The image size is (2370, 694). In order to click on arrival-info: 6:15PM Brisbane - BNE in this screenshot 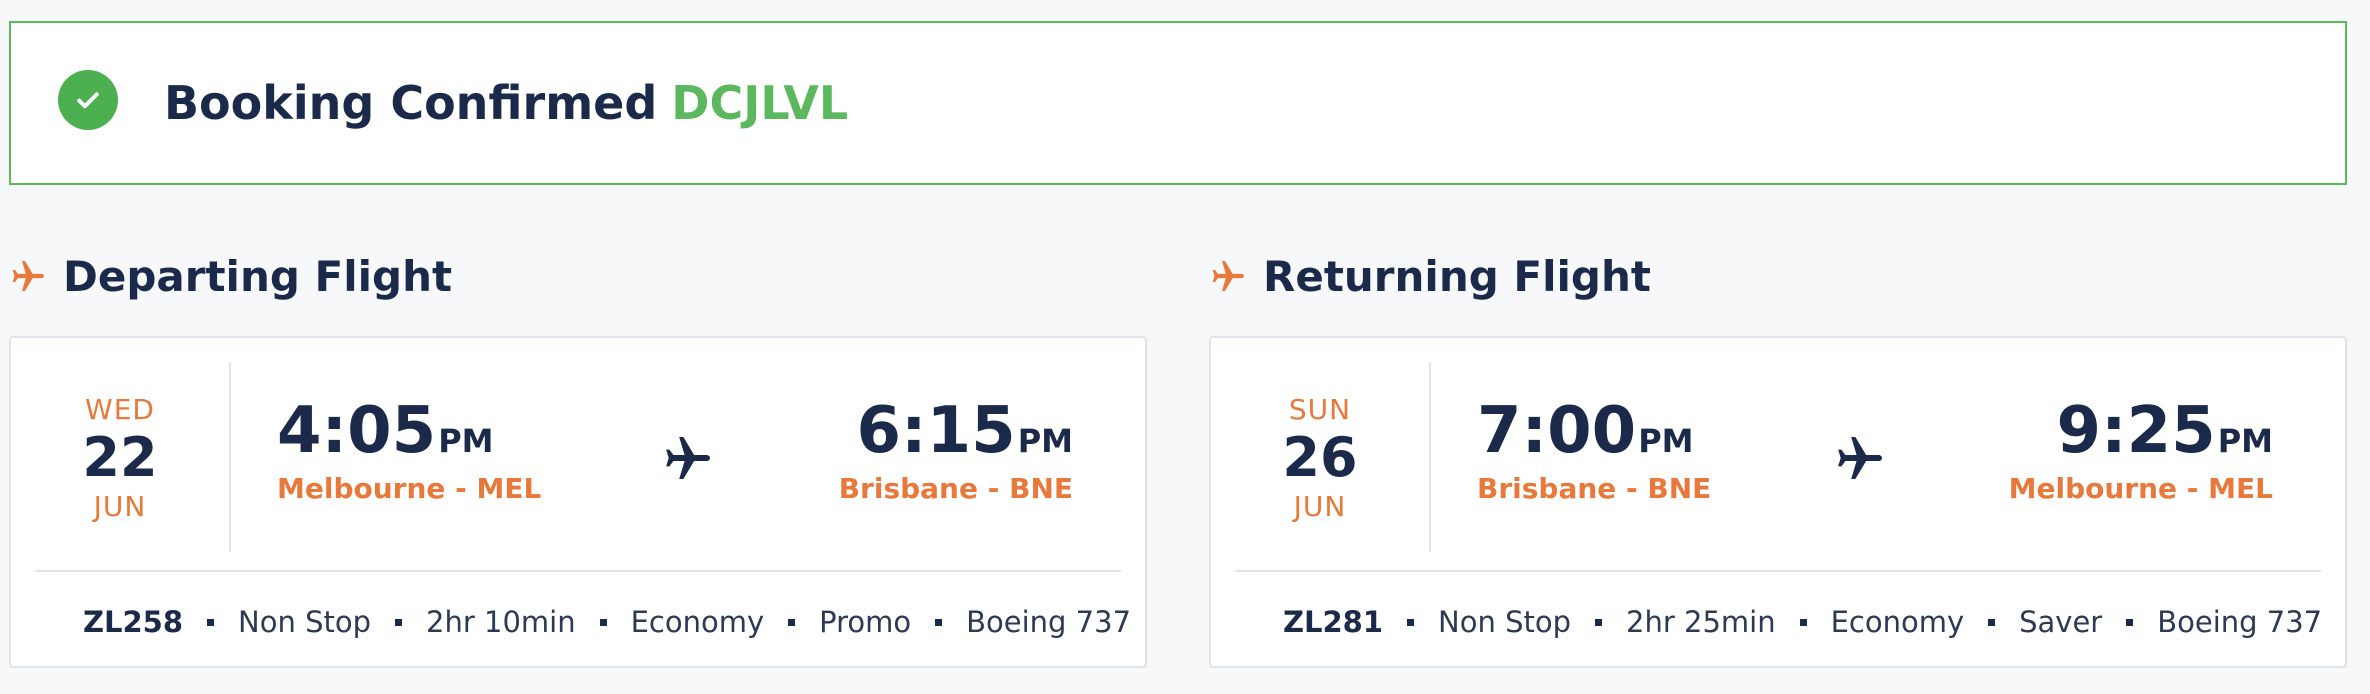, I will do `click(956, 451)`.